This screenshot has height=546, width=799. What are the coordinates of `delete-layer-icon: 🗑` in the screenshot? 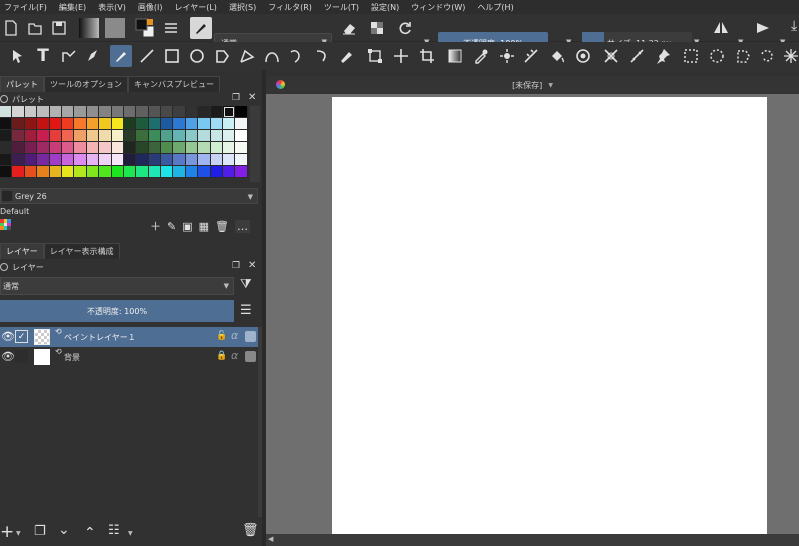 It's located at (250, 530).